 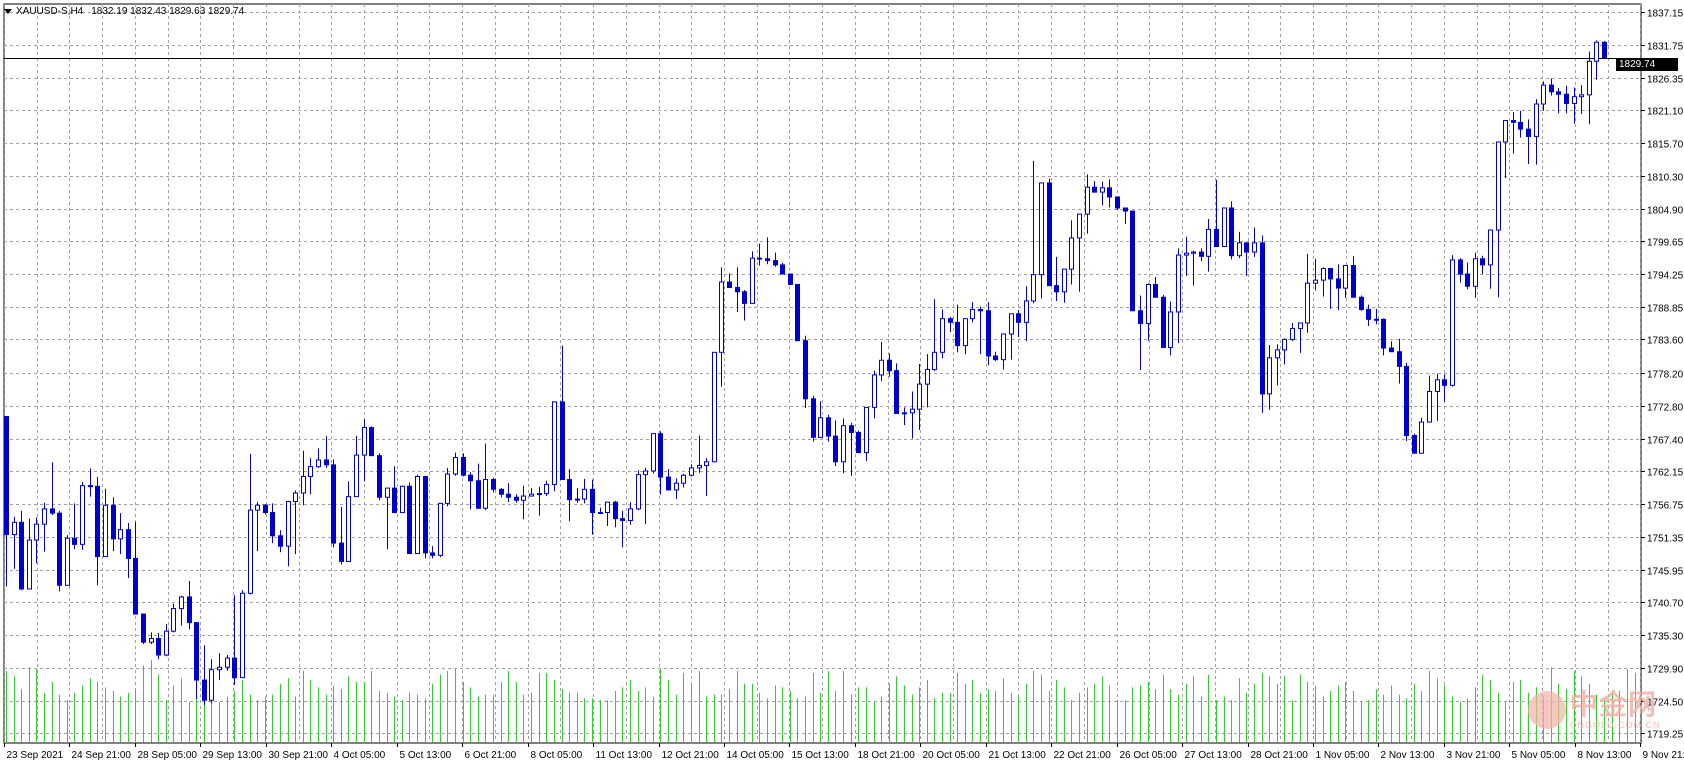 I want to click on x-tick-label: 23 Sep 2021, so click(x=35, y=755).